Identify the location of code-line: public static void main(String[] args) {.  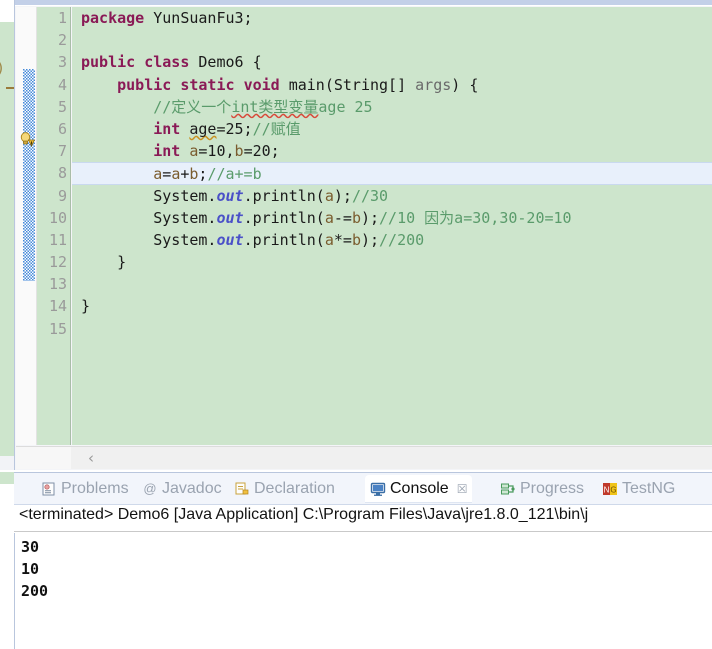
(392, 85).